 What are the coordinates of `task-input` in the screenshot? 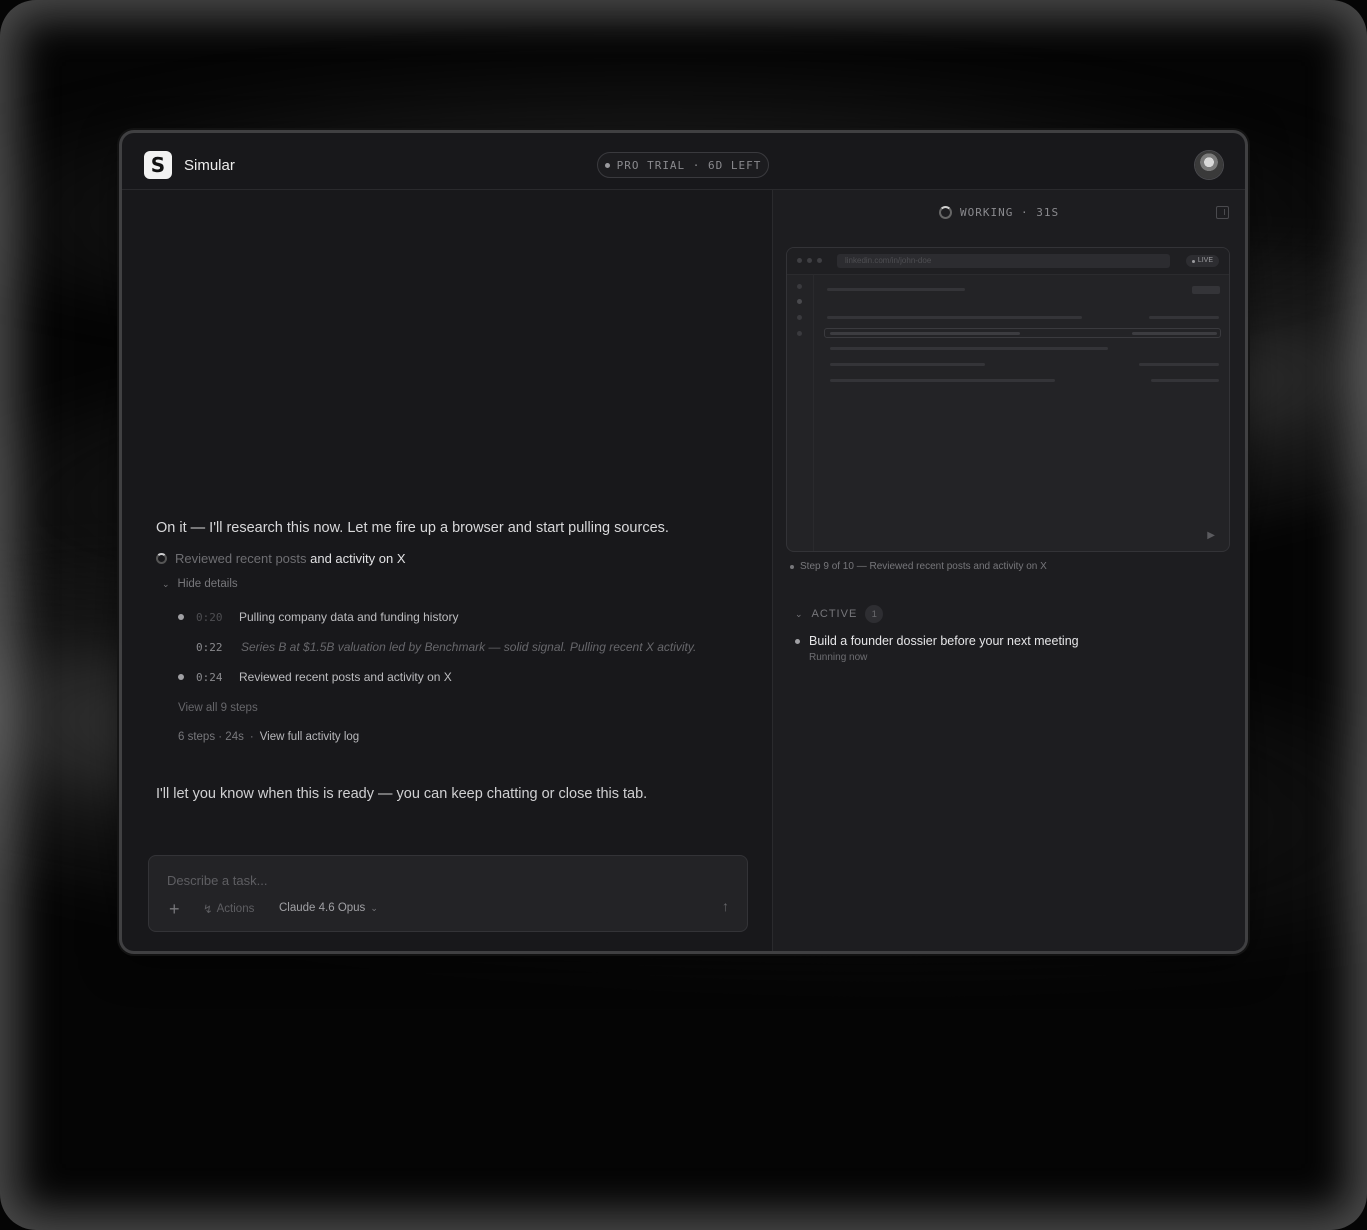 It's located at (447, 880).